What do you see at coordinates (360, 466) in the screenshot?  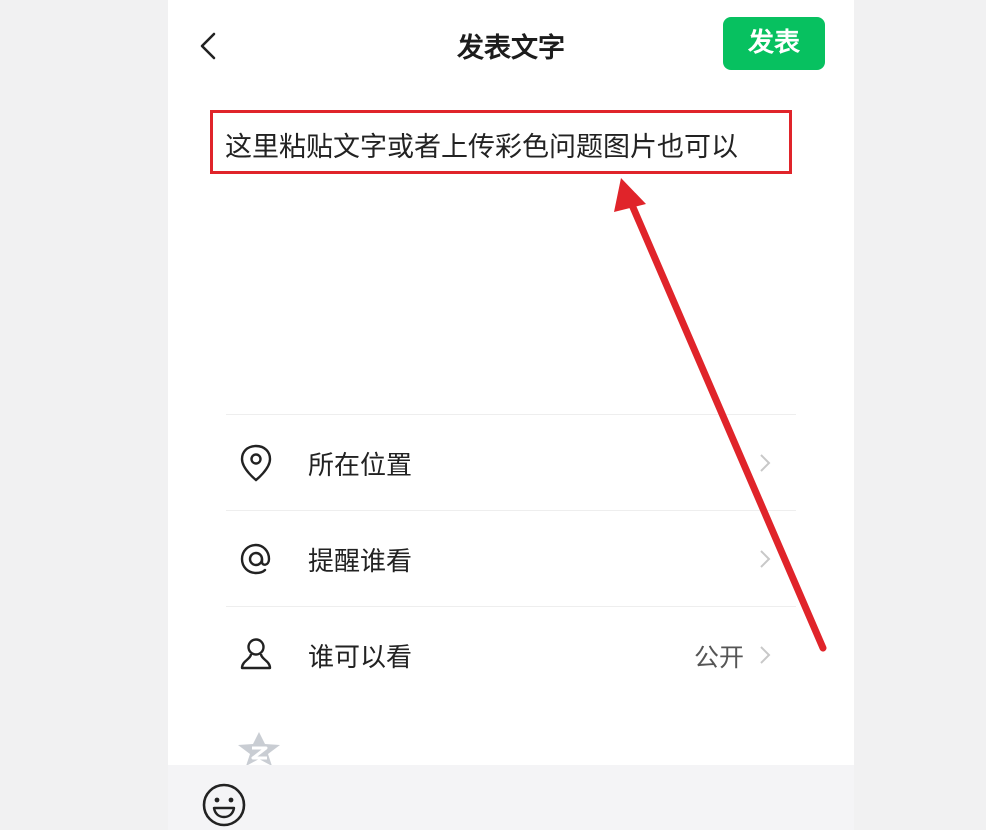 I see `location-label: 所在位置` at bounding box center [360, 466].